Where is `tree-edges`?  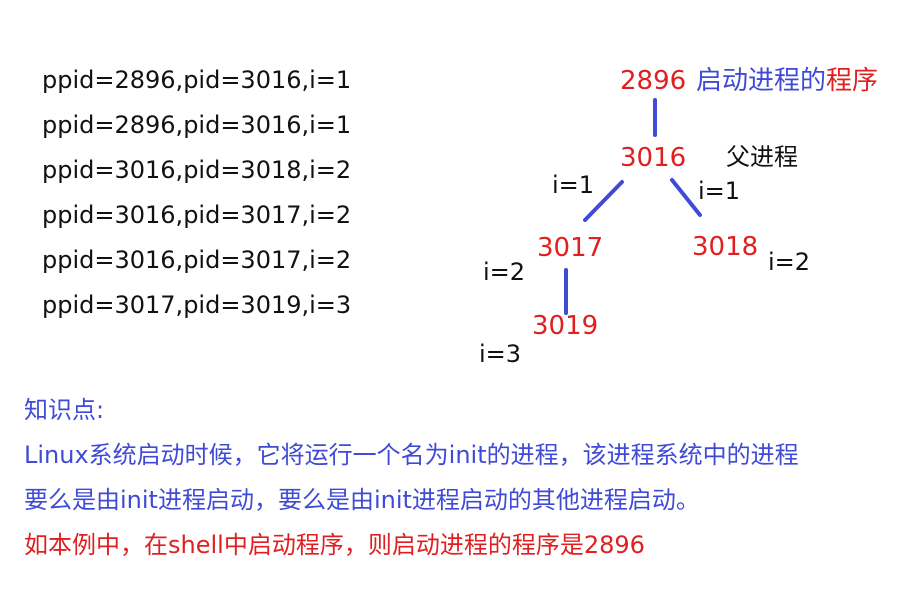 tree-edges is located at coordinates (633, 206).